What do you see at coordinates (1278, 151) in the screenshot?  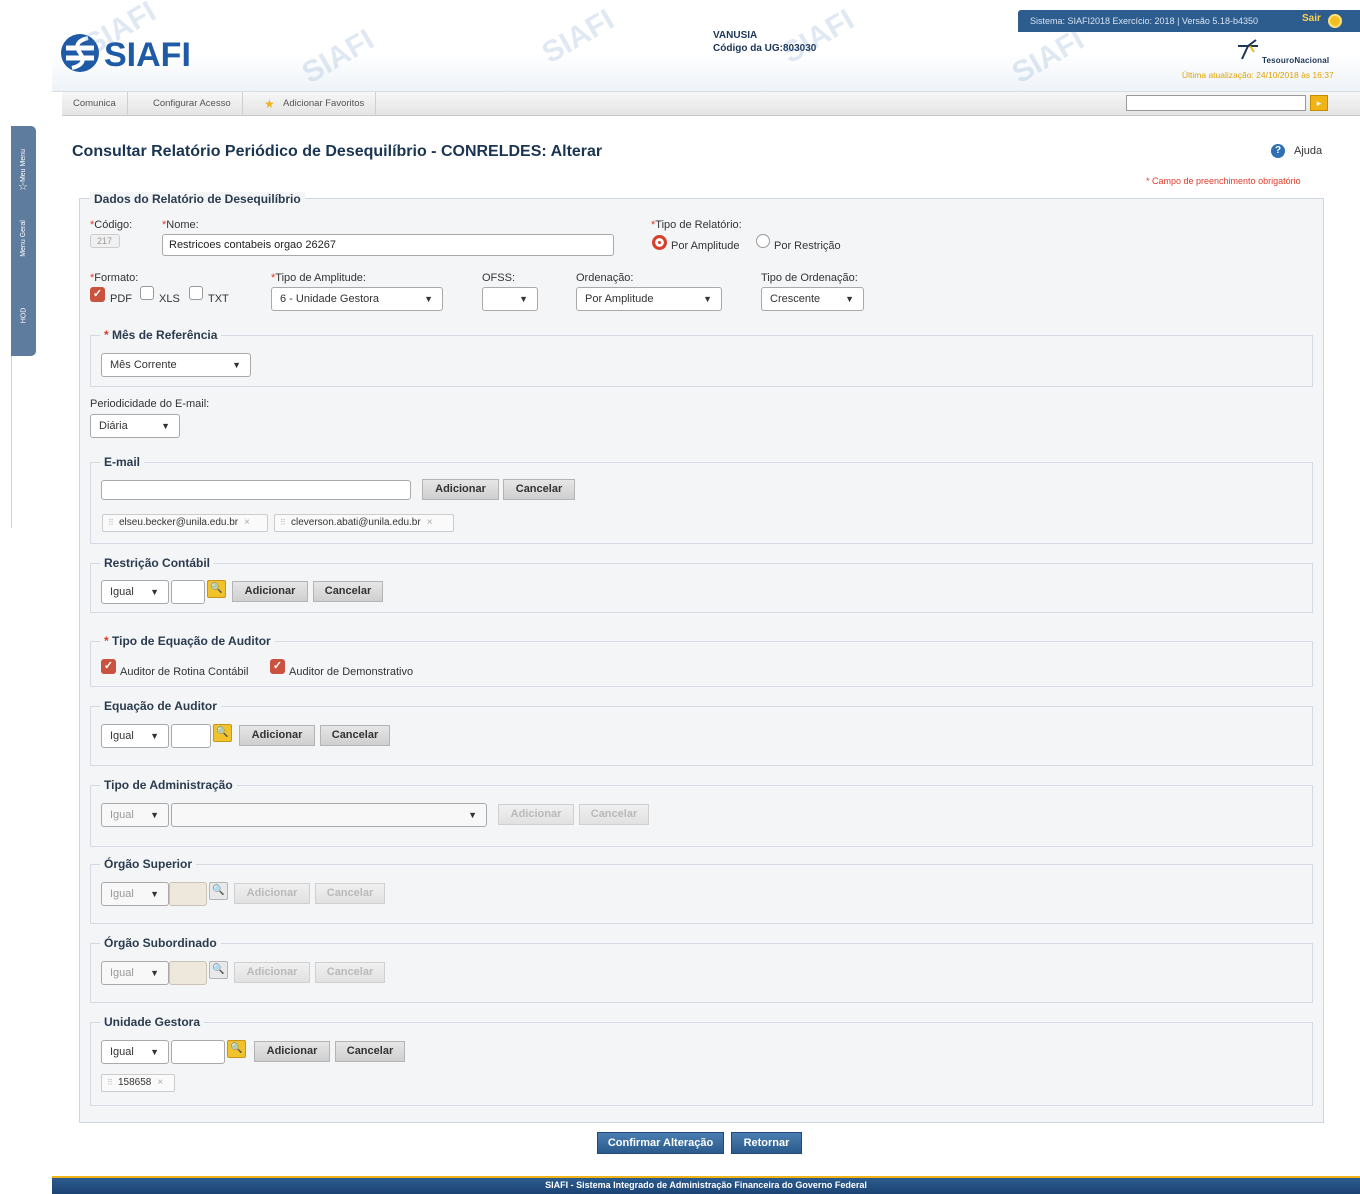 I see `help-icon: ?` at bounding box center [1278, 151].